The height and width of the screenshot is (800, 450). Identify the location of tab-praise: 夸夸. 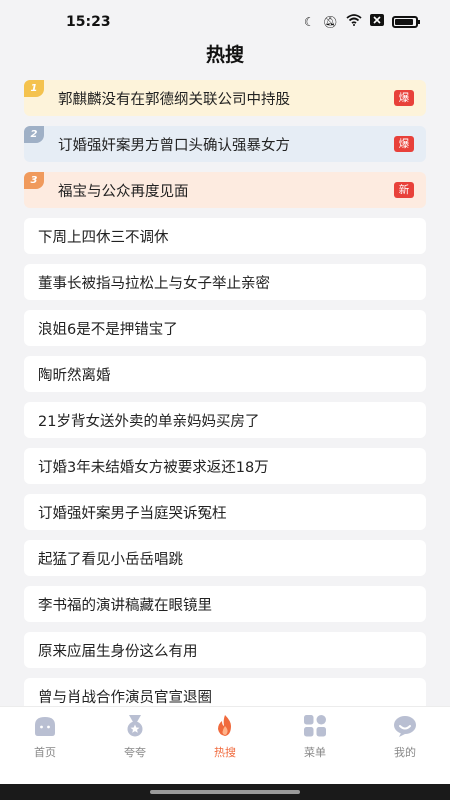
(135, 745).